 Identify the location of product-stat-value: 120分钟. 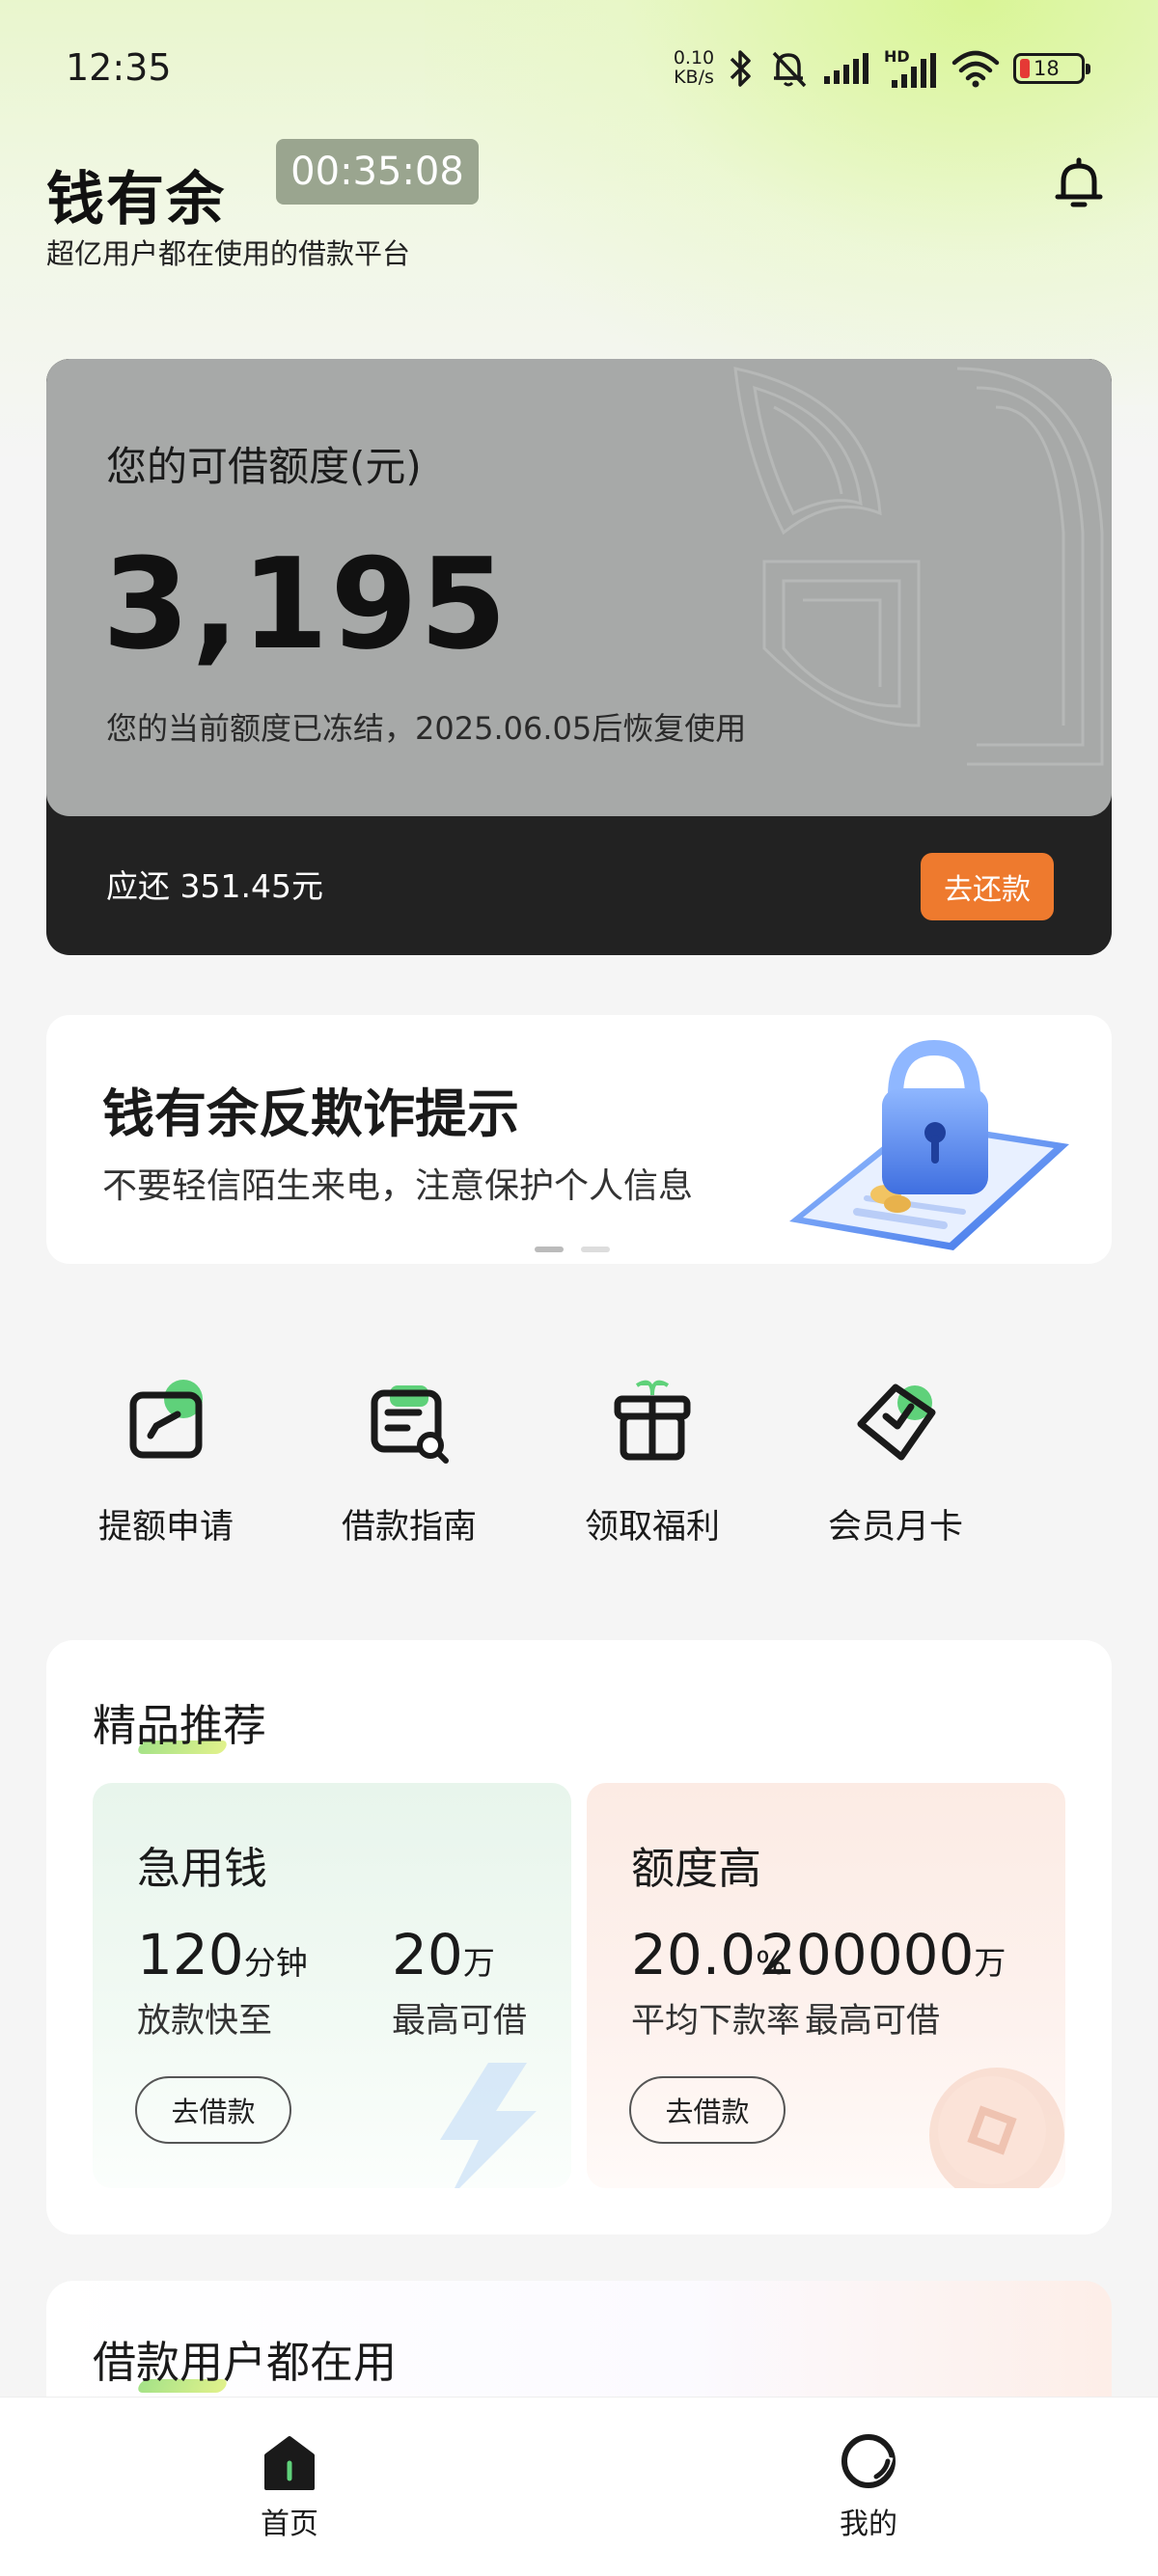
(222, 1955).